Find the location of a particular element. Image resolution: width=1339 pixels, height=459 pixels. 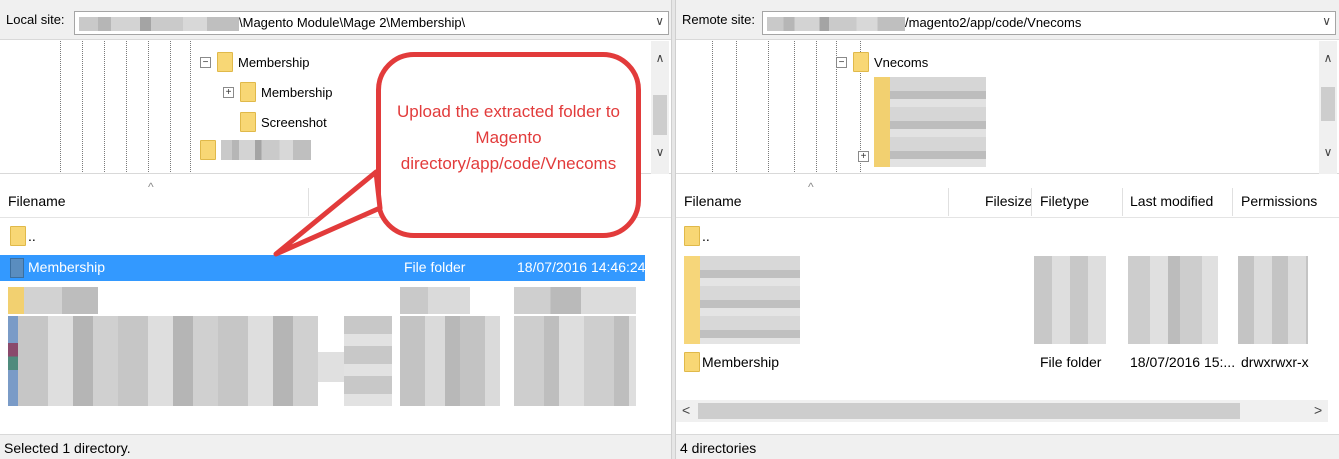

local-site-path: \Magento Module\Mage 2\Membership\ is located at coordinates (272, 23).